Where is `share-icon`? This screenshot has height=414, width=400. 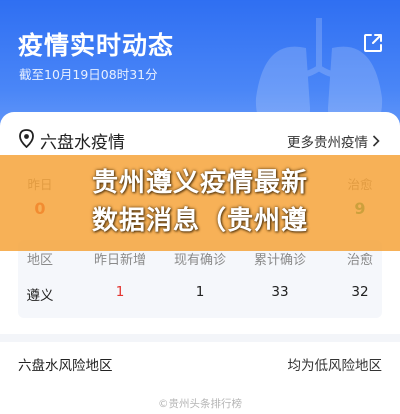
share-icon is located at coordinates (373, 43).